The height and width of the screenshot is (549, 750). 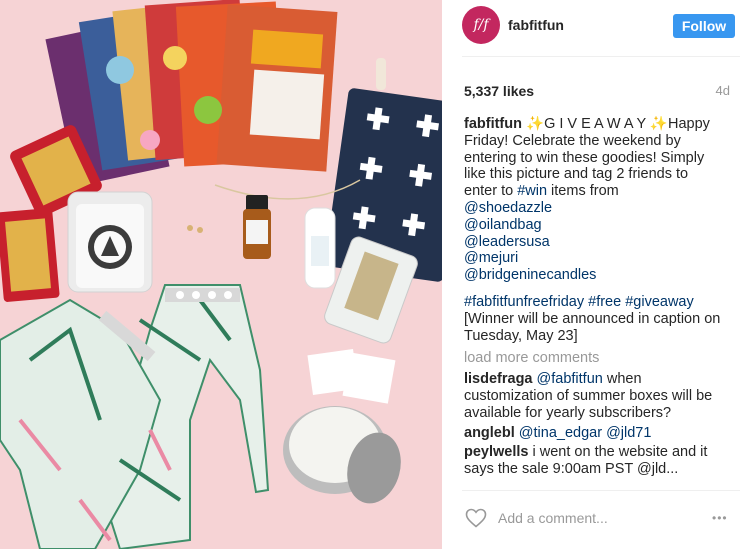 I want to click on hashtag-fabfitfunfreefriday: #fabfitfunfreefriday, so click(x=524, y=302).